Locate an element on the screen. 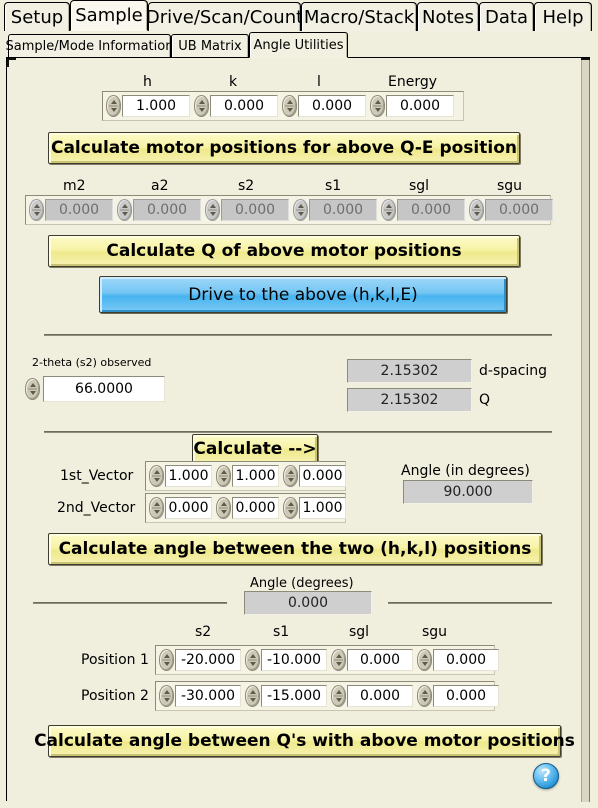 The width and height of the screenshot is (598, 808). calculate-arrow-button: Calculate --> is located at coordinates (255, 449).